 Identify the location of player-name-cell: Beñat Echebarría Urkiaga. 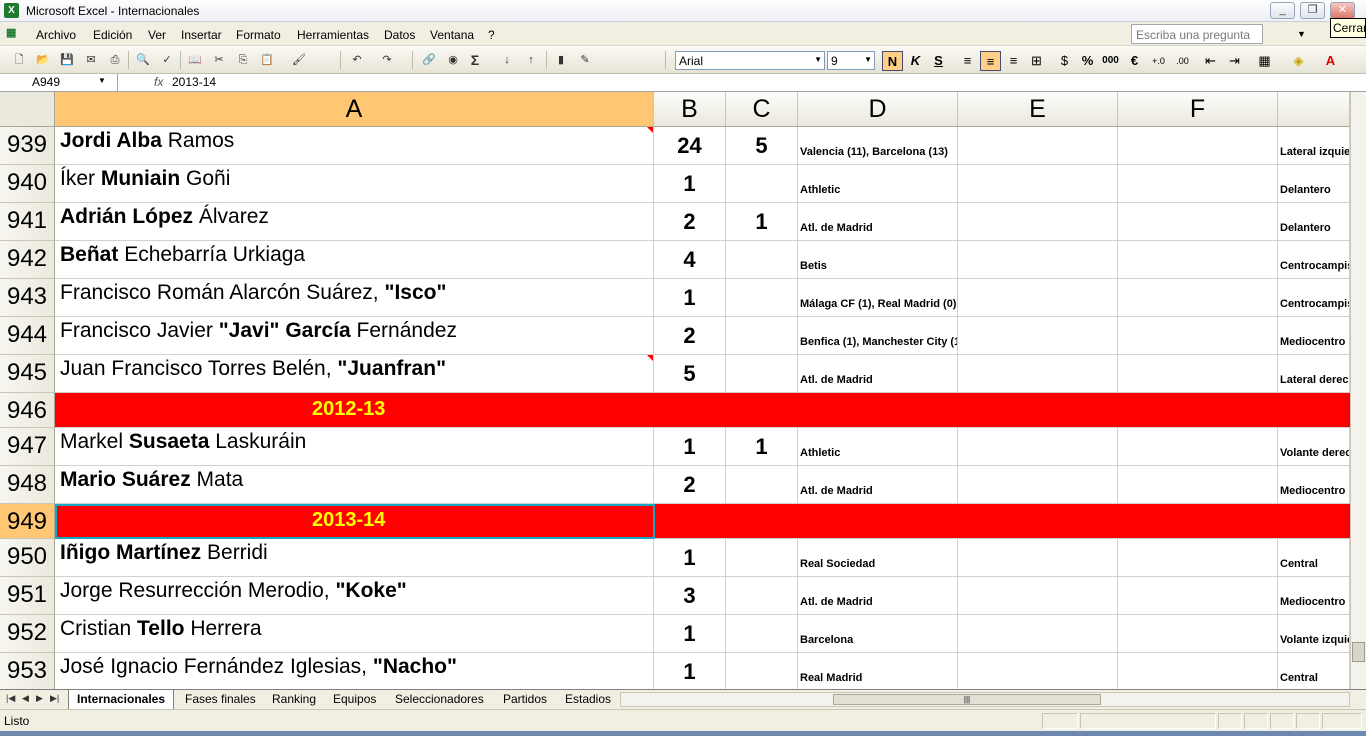
(354, 260).